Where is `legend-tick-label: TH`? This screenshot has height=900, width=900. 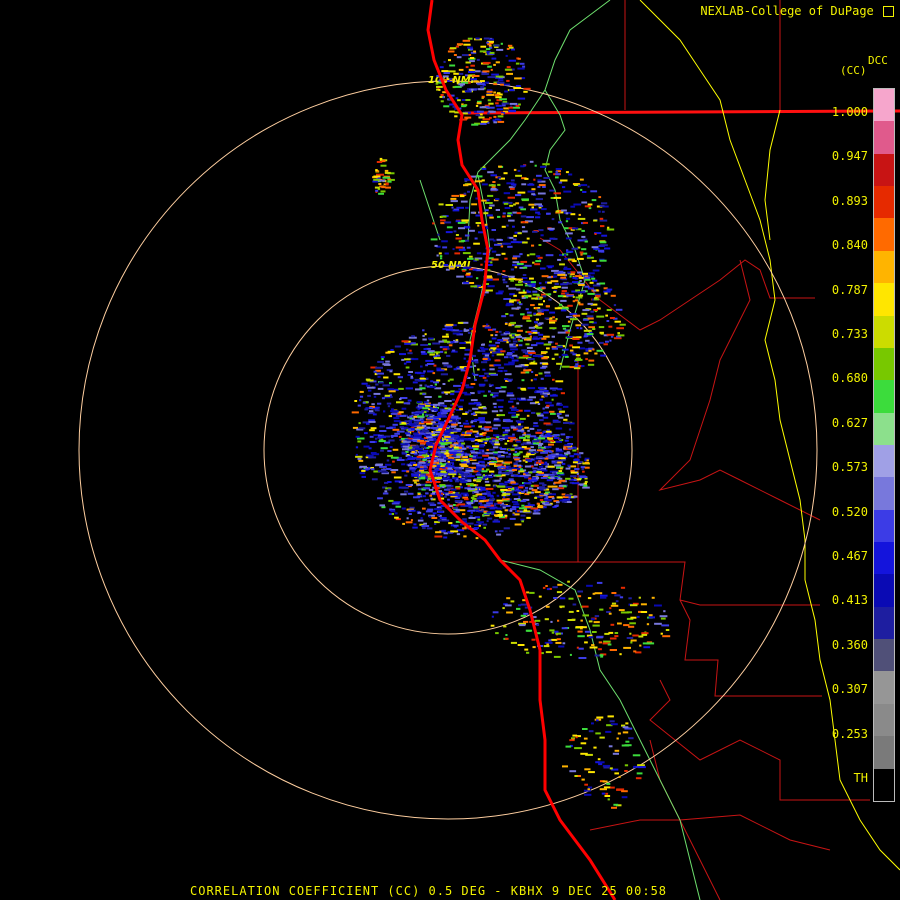
legend-tick-label: TH is located at coordinates (860, 778).